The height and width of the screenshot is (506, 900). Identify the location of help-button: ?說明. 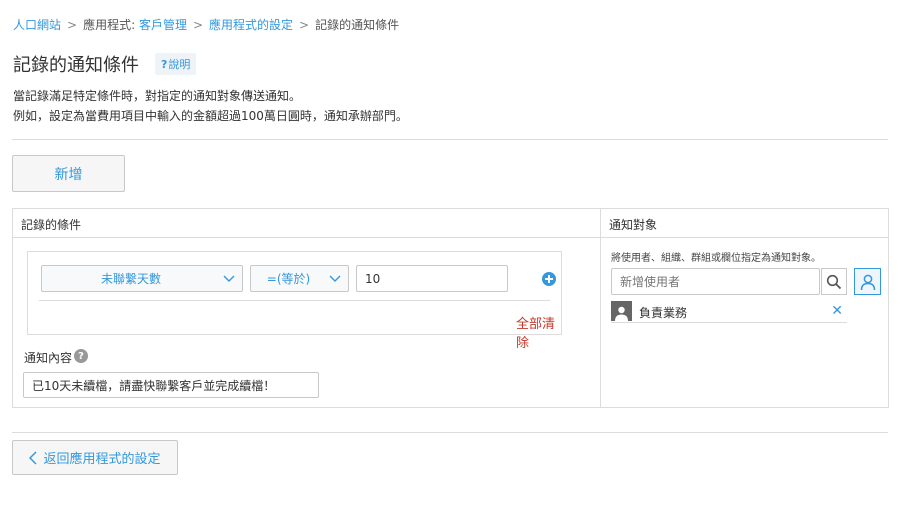
(176, 64).